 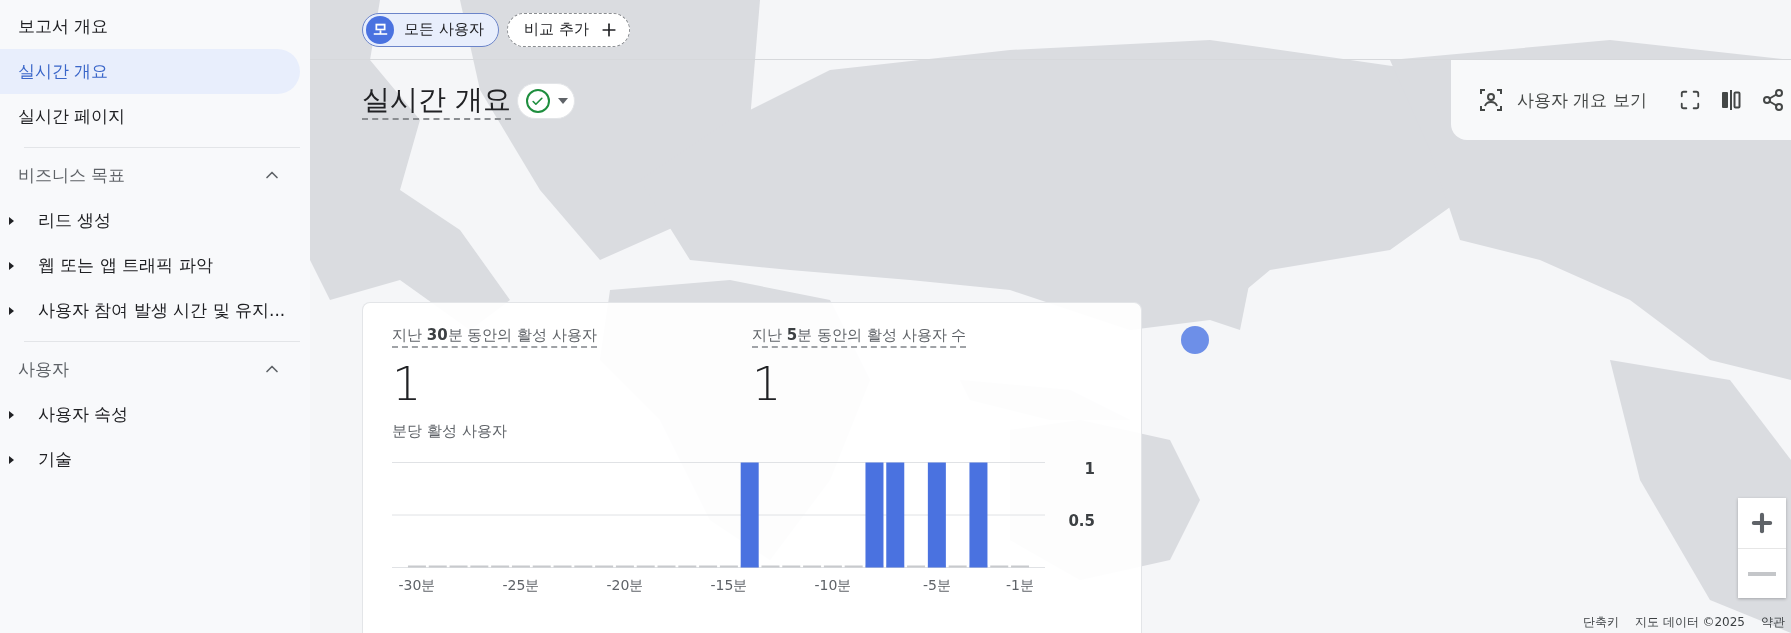 What do you see at coordinates (729, 584) in the screenshot?
I see `axis-label: -15분` at bounding box center [729, 584].